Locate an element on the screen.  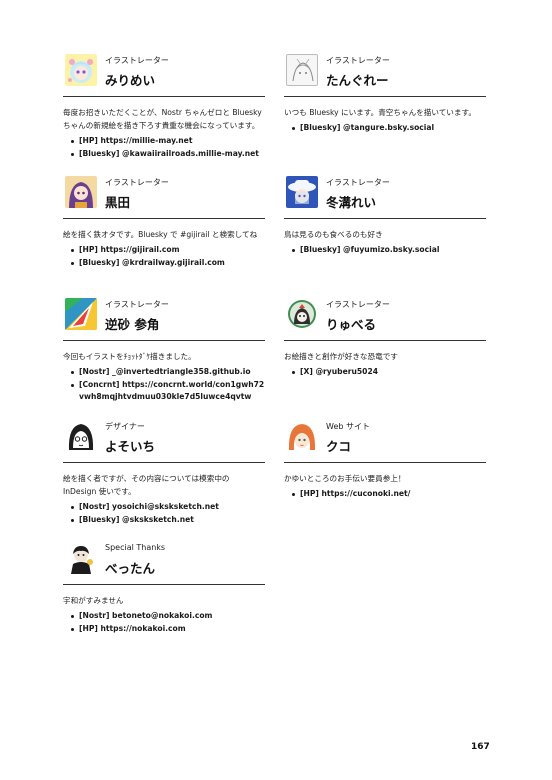
card-link: [HP] https://cuconoki.net/ is located at coordinates (385, 494).